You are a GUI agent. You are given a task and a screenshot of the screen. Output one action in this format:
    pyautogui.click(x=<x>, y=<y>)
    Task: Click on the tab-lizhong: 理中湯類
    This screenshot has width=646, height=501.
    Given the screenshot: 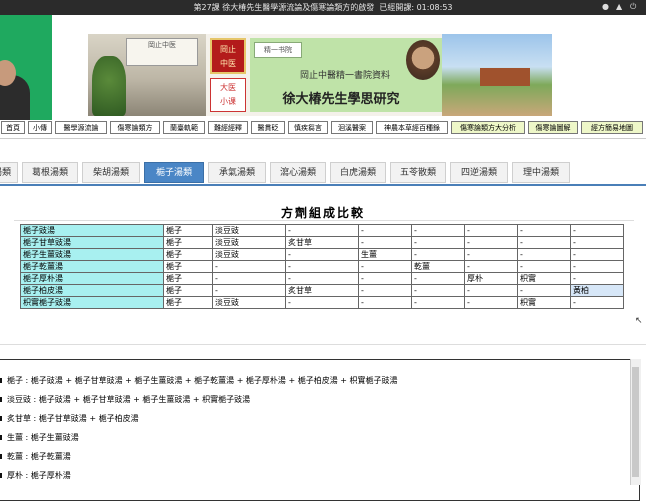 What is the action you would take?
    pyautogui.click(x=541, y=172)
    